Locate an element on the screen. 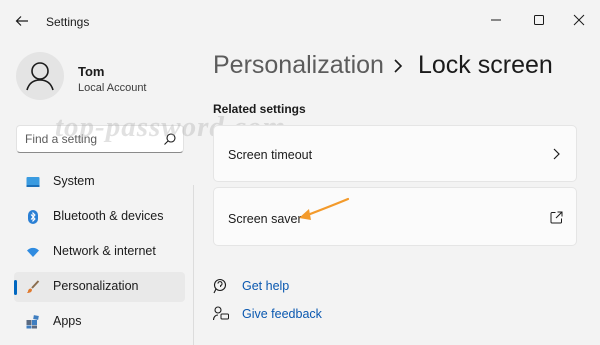  active-indicator is located at coordinates (15, 287).